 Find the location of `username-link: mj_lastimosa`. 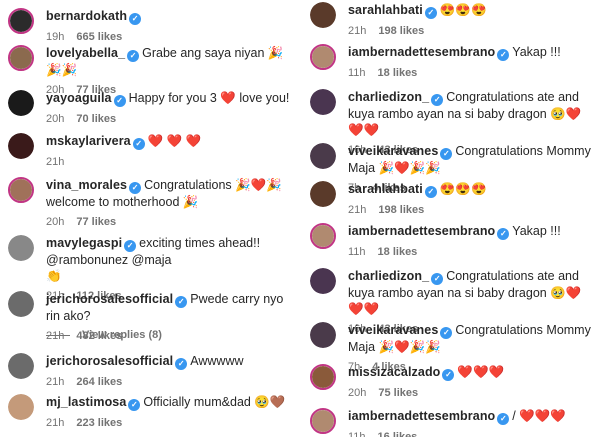

username-link: mj_lastimosa is located at coordinates (86, 402).